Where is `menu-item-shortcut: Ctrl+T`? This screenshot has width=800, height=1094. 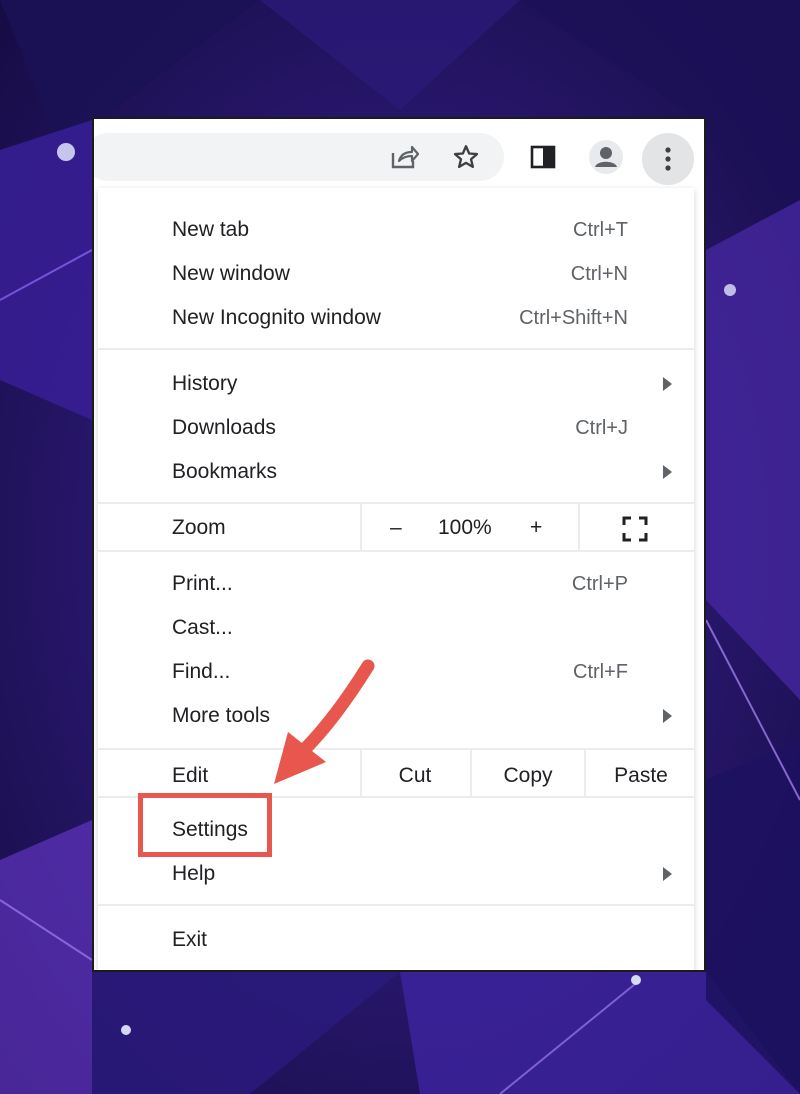 menu-item-shortcut: Ctrl+T is located at coordinates (600, 229).